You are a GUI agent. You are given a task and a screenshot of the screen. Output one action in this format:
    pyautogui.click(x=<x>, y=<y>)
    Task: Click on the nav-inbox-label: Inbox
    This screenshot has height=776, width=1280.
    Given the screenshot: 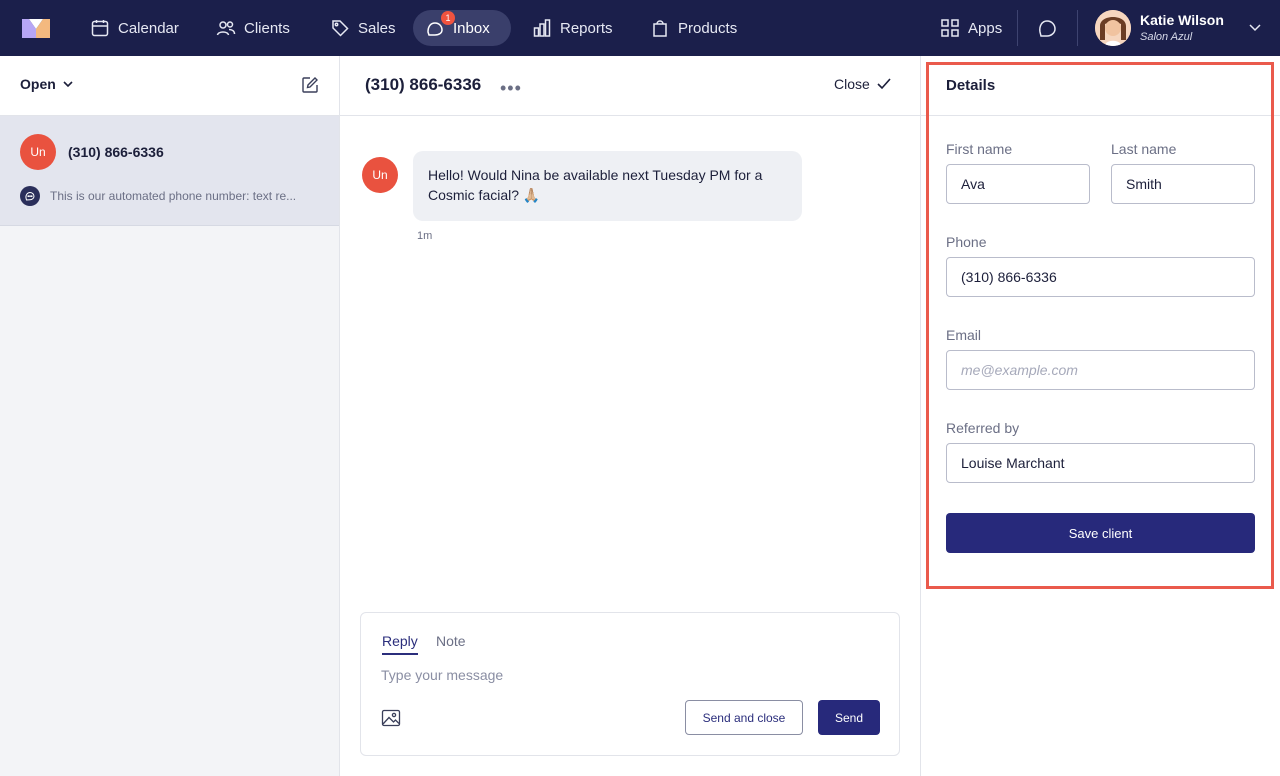 What is the action you would take?
    pyautogui.click(x=471, y=28)
    